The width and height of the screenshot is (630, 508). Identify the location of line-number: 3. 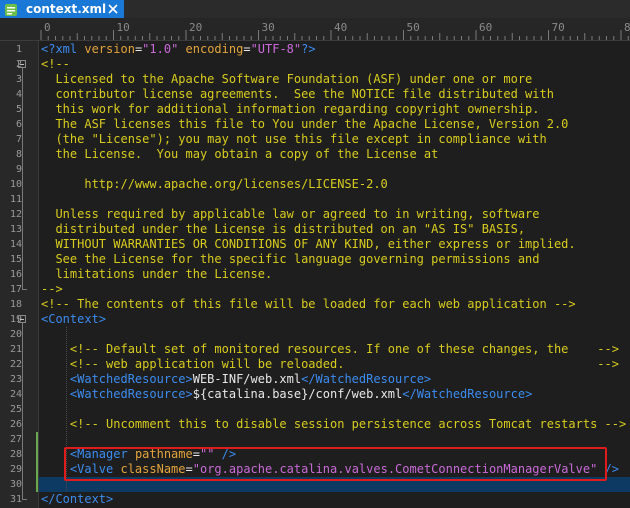
(18, 79).